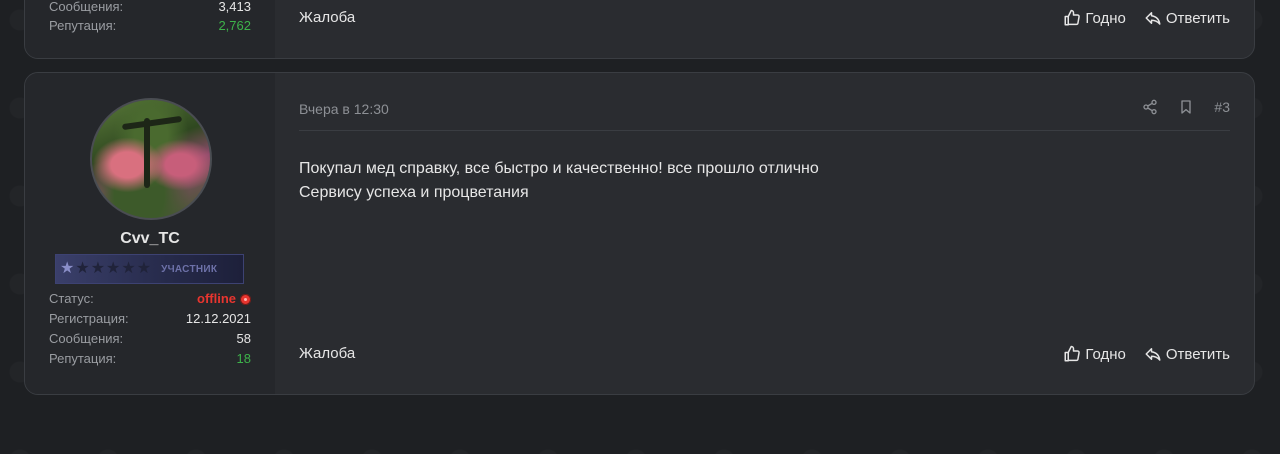 This screenshot has width=1280, height=454. Describe the element at coordinates (245, 299) in the screenshot. I see `offline-indicator-icon` at that location.